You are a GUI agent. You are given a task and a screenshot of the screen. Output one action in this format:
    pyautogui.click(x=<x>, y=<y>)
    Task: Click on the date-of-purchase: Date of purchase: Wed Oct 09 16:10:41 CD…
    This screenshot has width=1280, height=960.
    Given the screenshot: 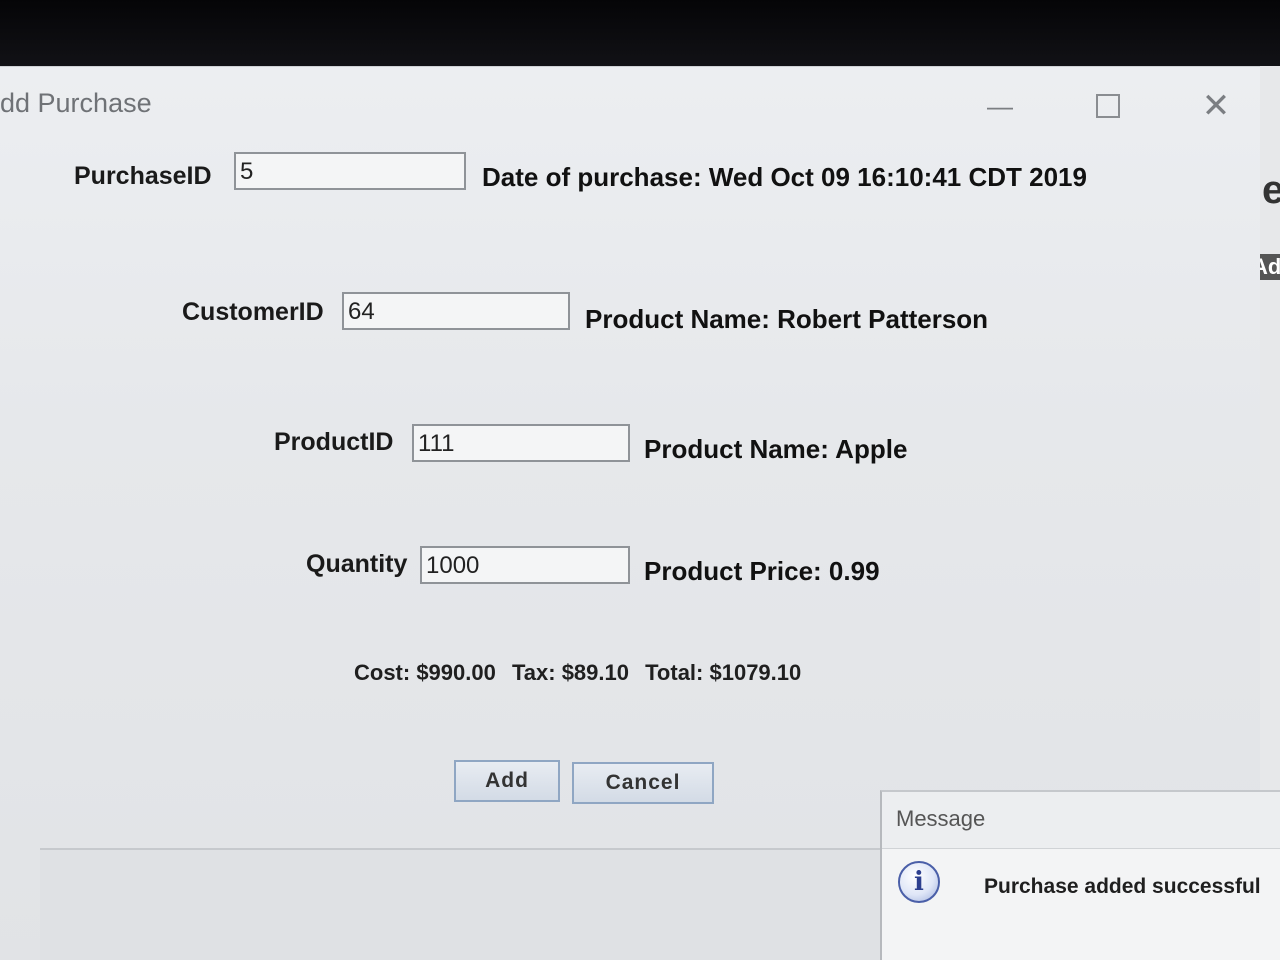 What is the action you would take?
    pyautogui.click(x=784, y=177)
    